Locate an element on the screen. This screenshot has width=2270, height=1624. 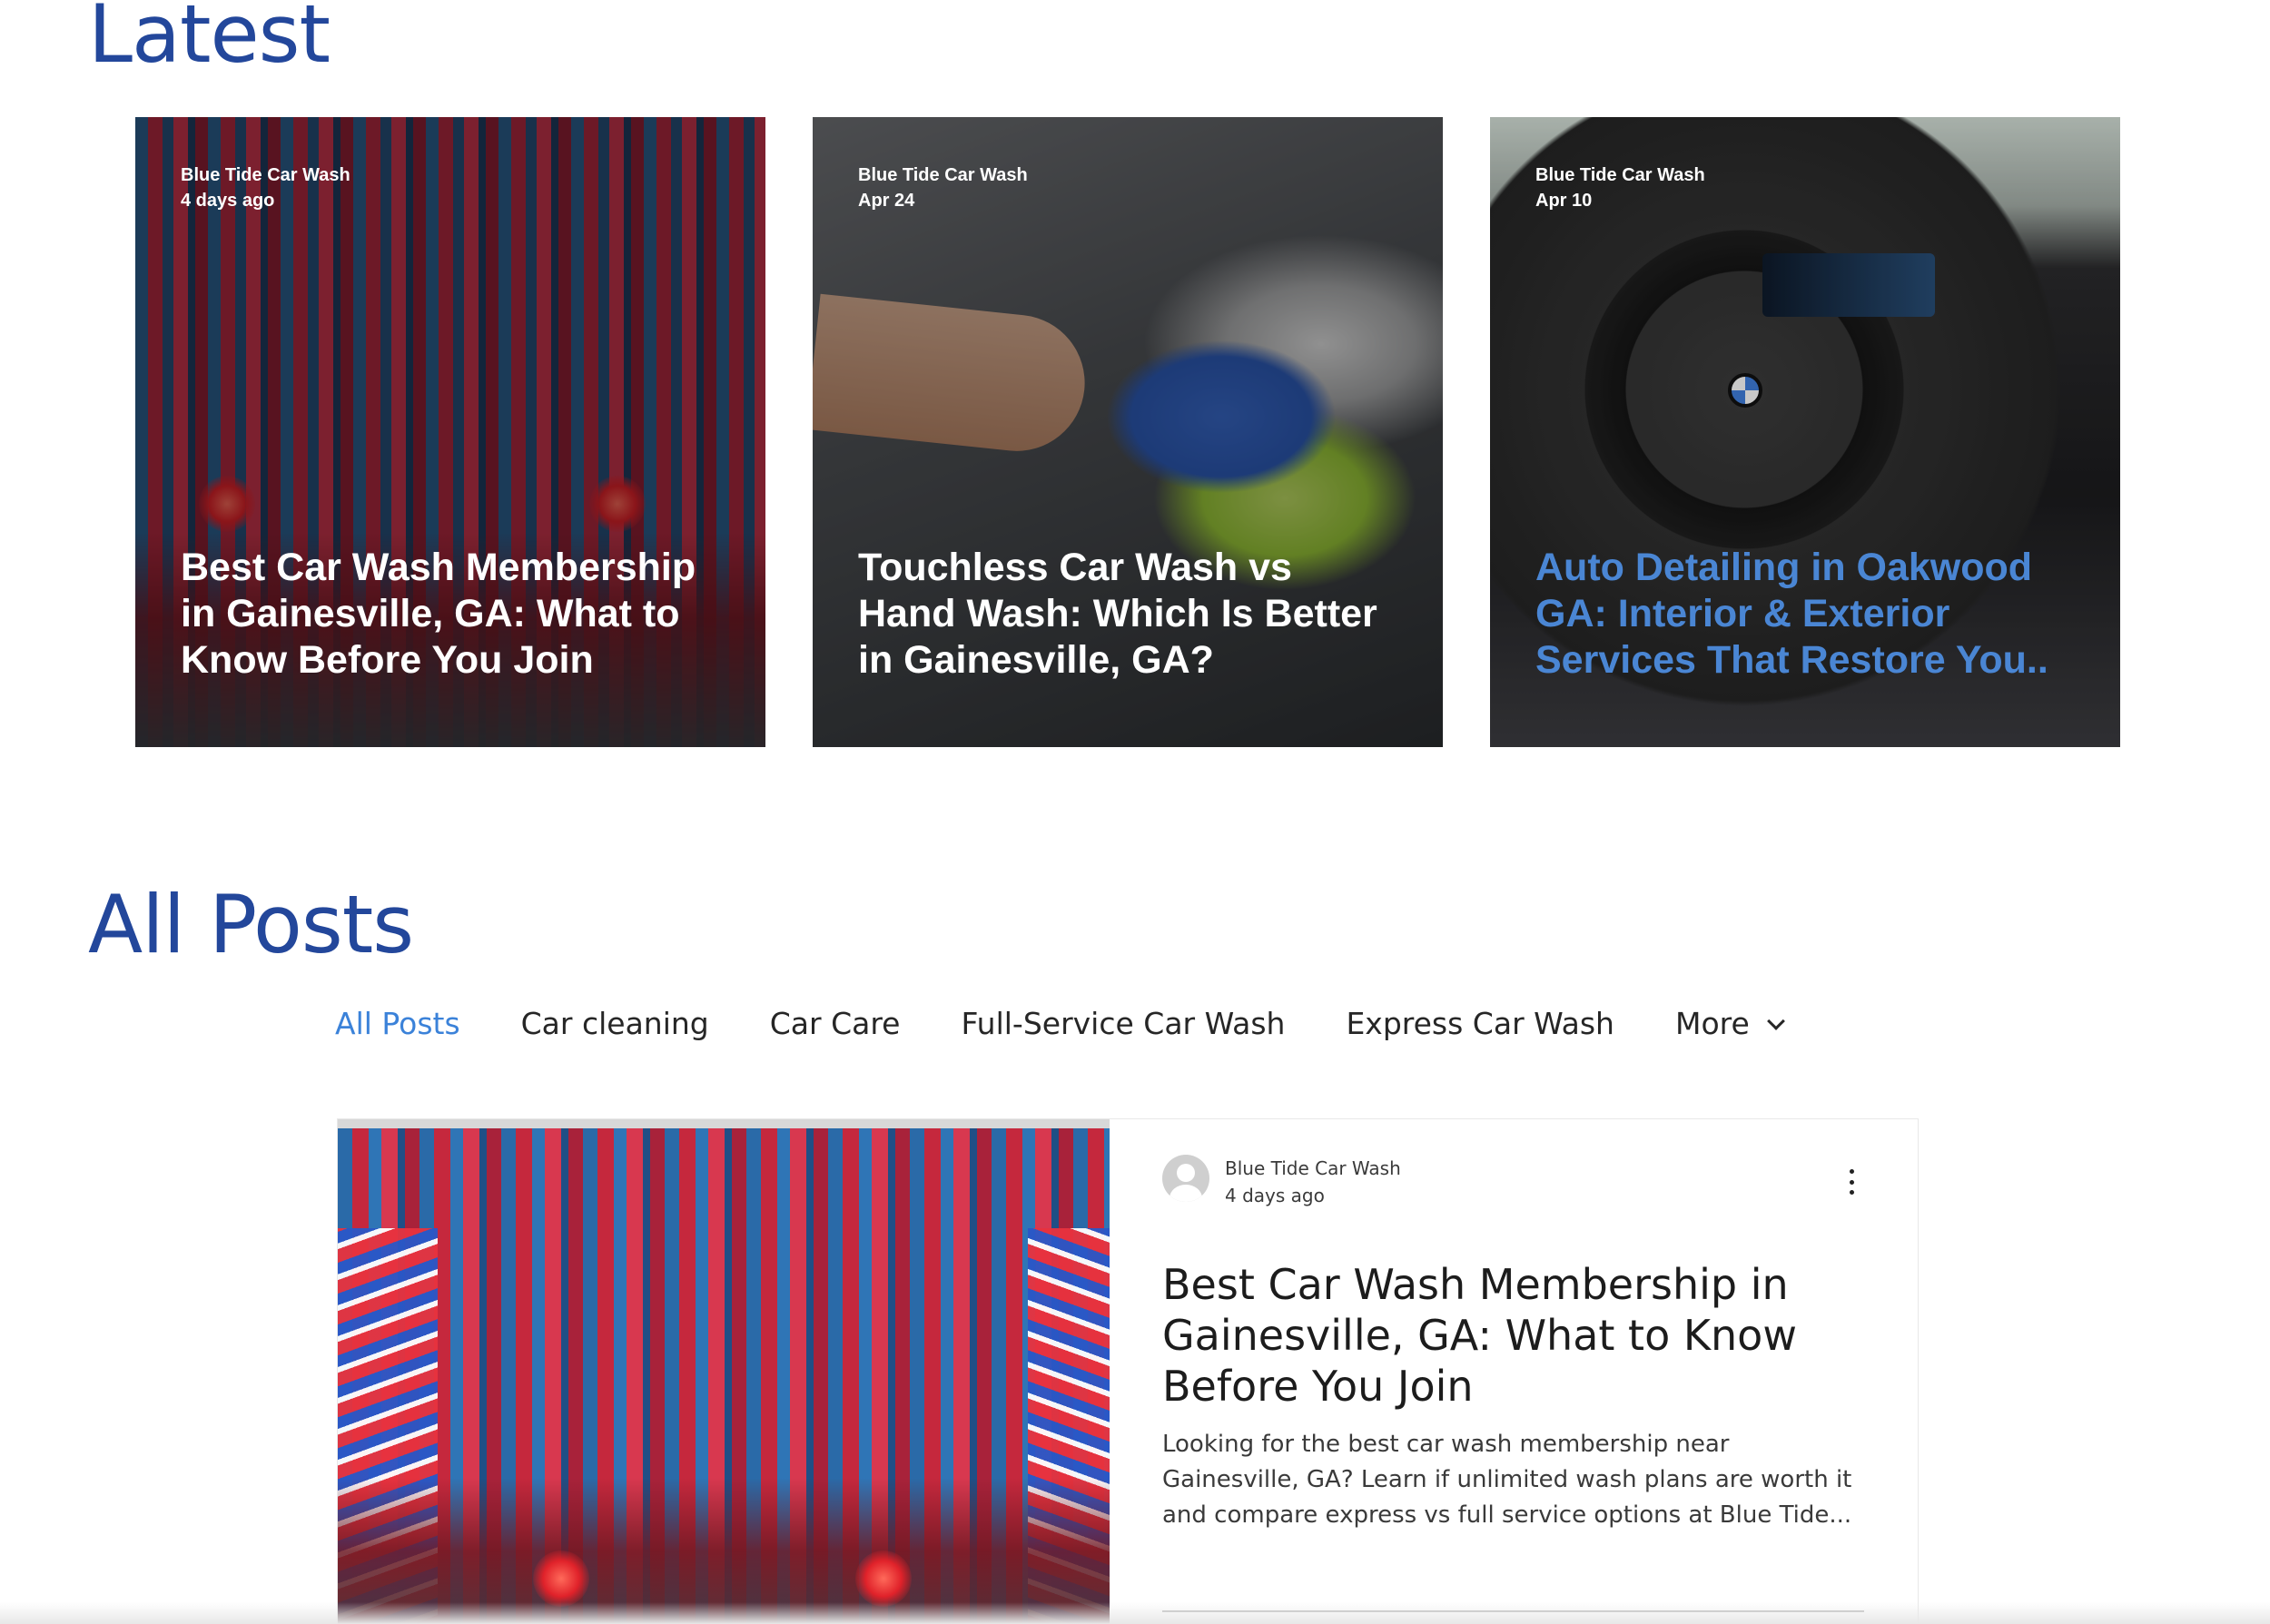
bottom-fade is located at coordinates (1135, 1613).